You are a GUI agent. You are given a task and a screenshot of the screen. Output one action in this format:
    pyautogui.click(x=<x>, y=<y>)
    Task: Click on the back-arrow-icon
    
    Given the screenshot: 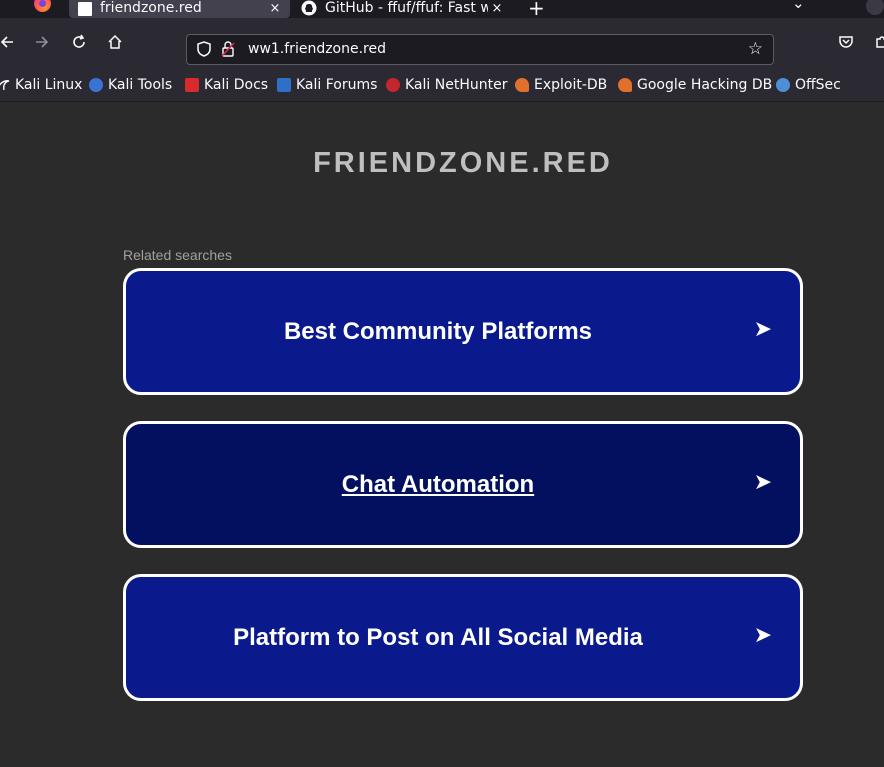 What is the action you would take?
    pyautogui.click(x=6, y=42)
    